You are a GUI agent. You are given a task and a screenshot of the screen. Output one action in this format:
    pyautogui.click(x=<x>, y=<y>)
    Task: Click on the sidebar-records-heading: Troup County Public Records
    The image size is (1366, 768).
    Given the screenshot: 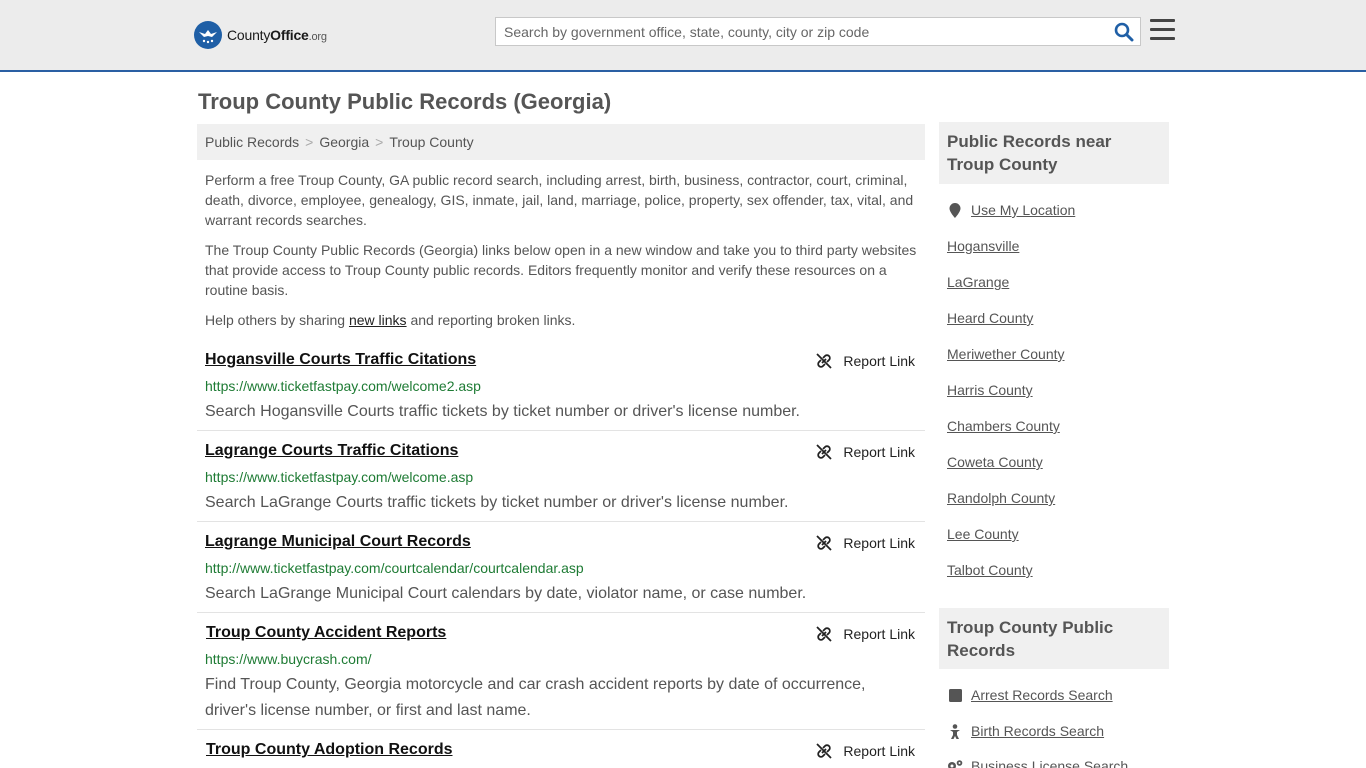 What is the action you would take?
    pyautogui.click(x=1054, y=638)
    